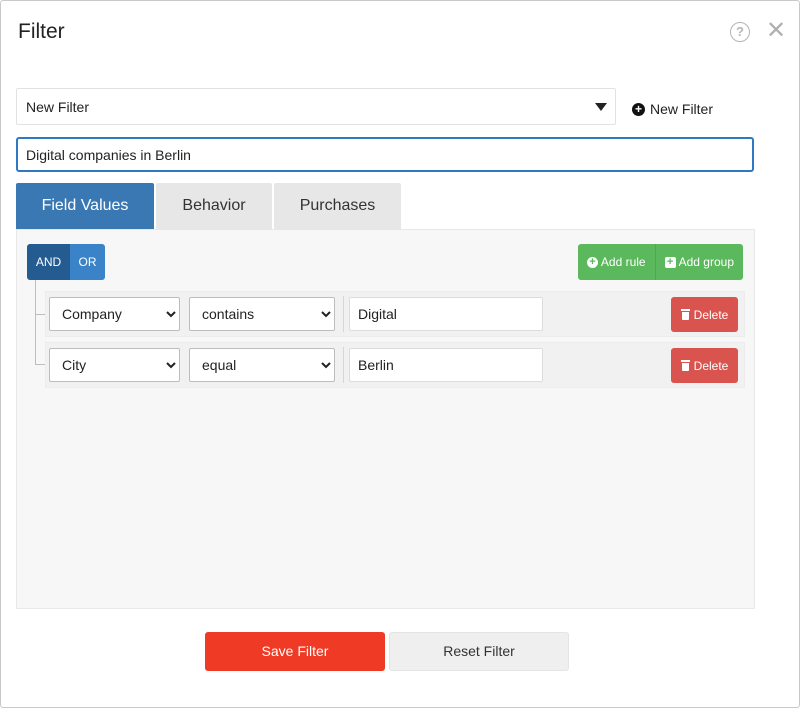 The width and height of the screenshot is (800, 708). I want to click on rule-row: City equal Delete, so click(395, 365).